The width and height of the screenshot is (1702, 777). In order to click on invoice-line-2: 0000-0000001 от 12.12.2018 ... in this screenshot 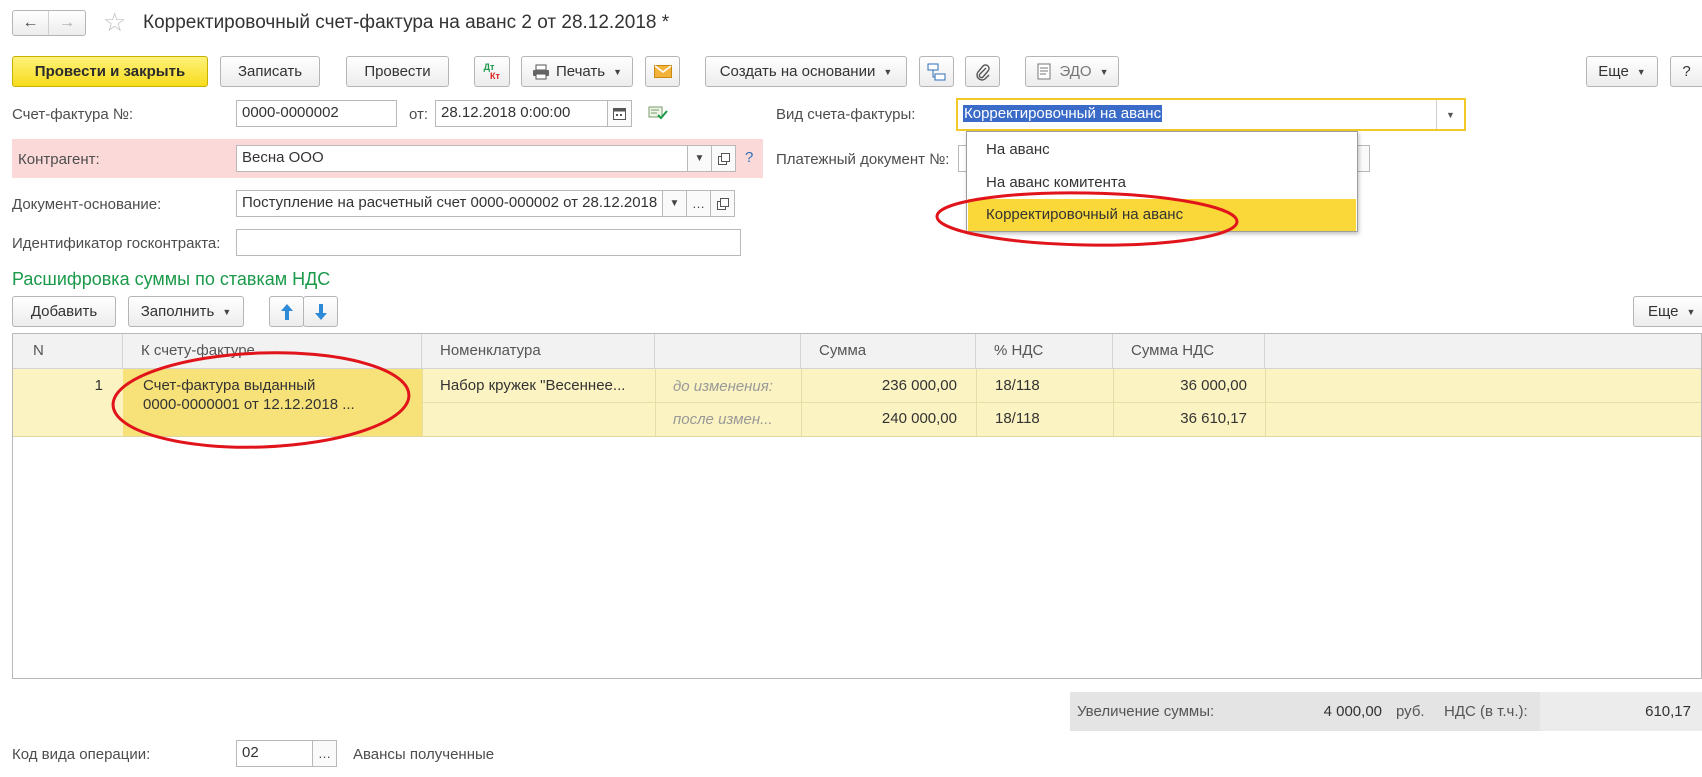, I will do `click(249, 404)`.